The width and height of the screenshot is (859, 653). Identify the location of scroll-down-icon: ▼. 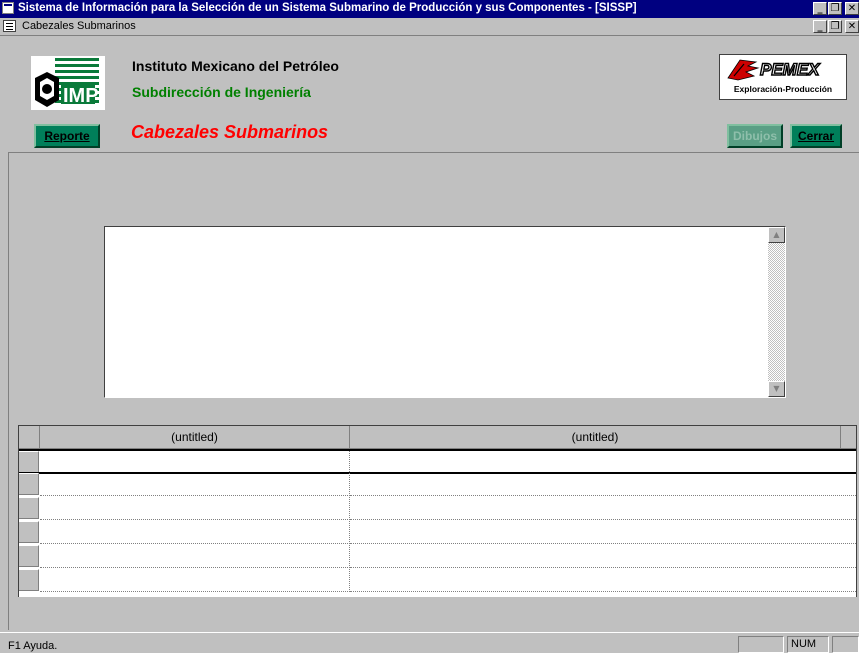
(776, 389).